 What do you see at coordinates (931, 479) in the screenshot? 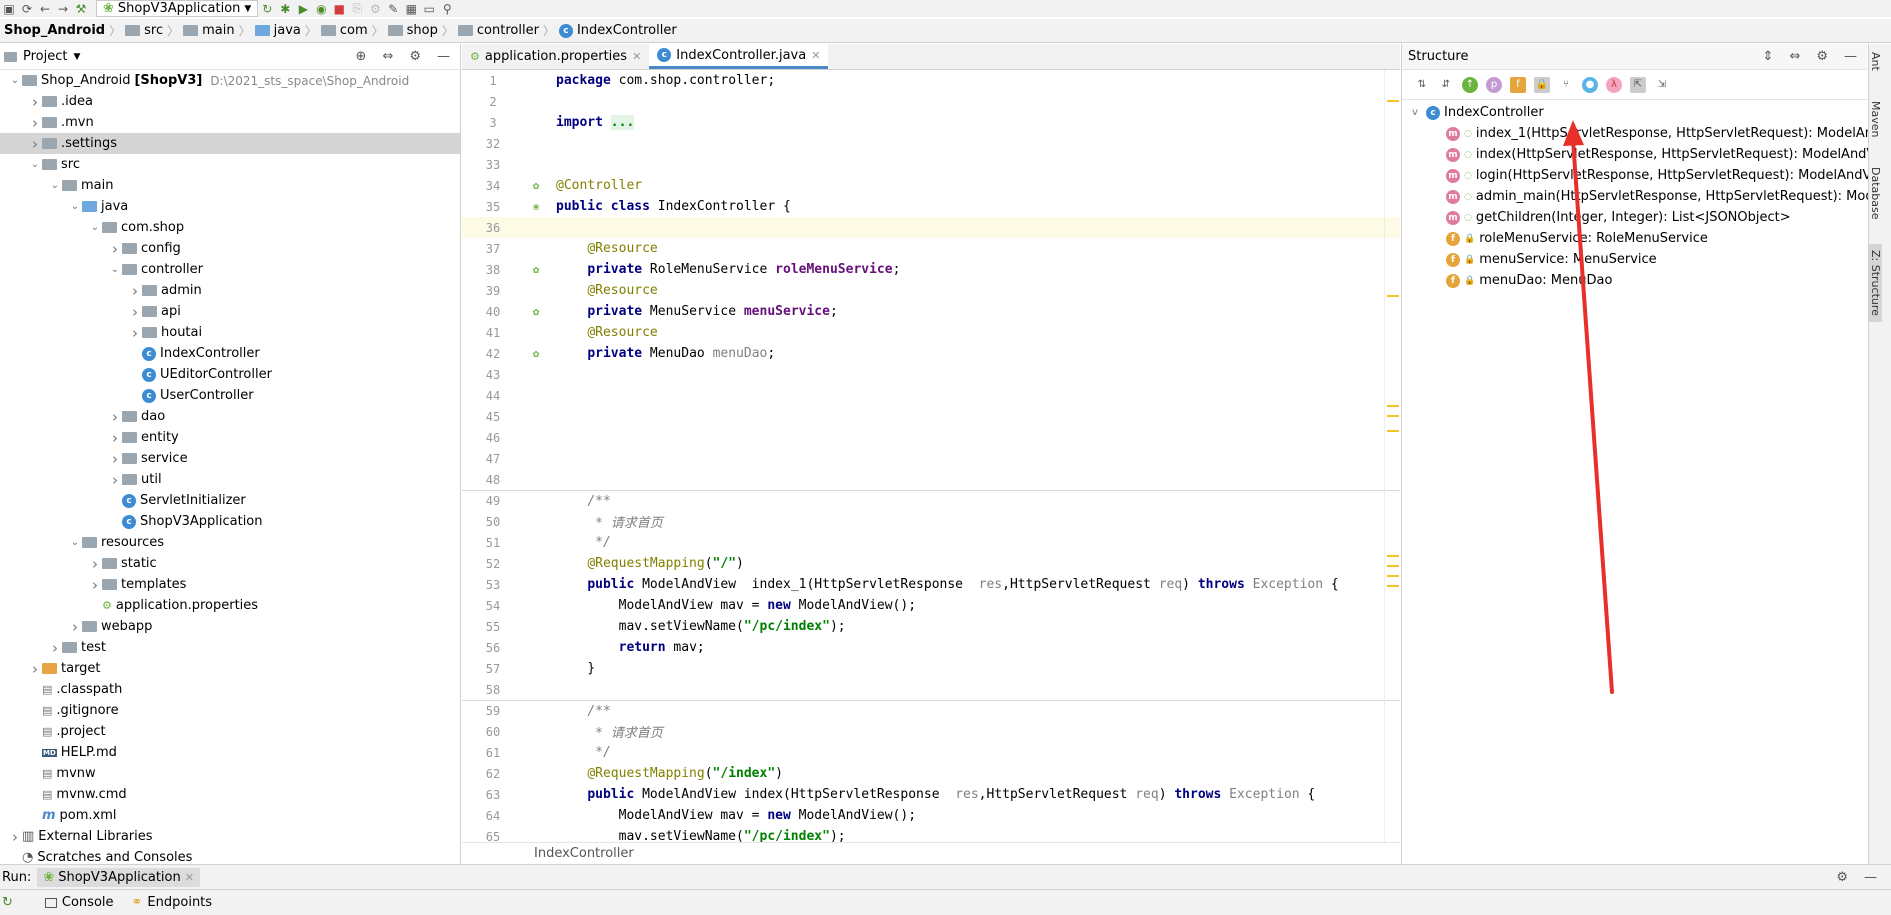
I see `code-line: 48` at bounding box center [931, 479].